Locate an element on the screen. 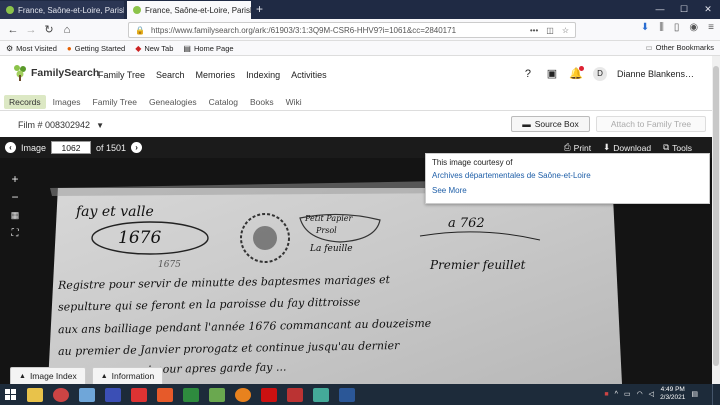 This screenshot has width=720, height=405. doc-text-year: 1676 is located at coordinates (140, 238).